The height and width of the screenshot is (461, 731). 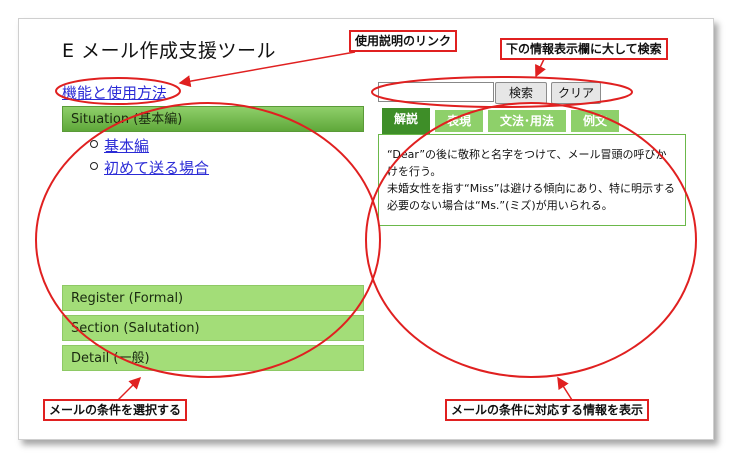 What do you see at coordinates (118, 91) in the screenshot?
I see `annotation-ellipse-help` at bounding box center [118, 91].